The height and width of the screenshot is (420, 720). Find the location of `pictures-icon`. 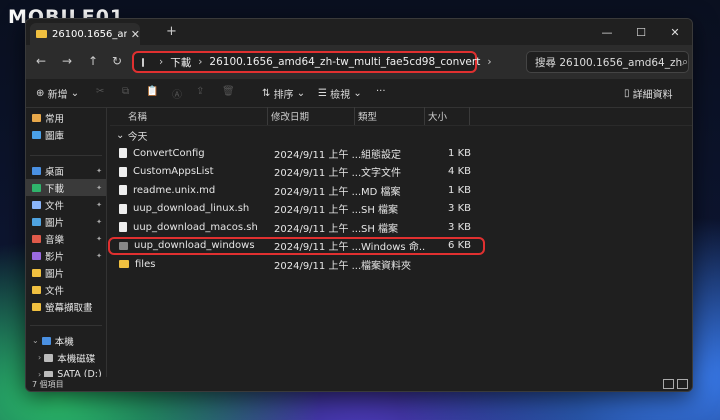

pictures-icon is located at coordinates (36, 221).